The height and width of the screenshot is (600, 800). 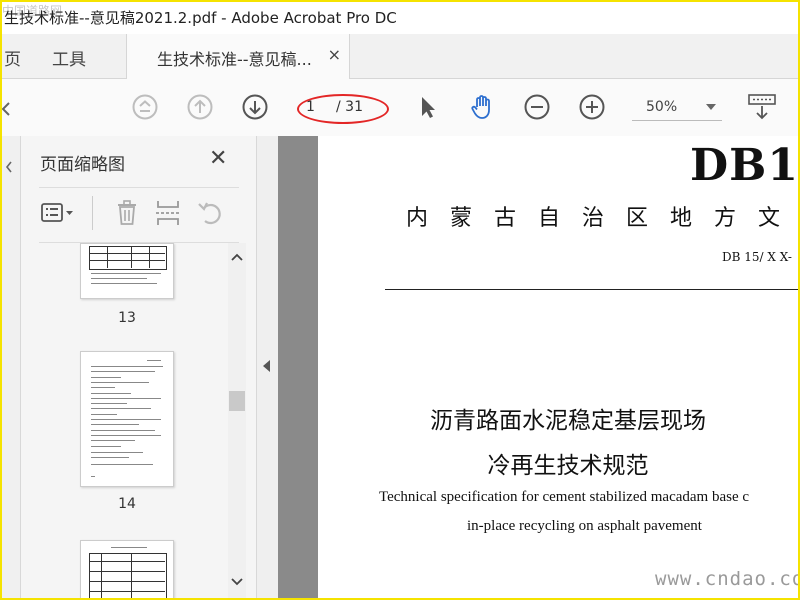 What do you see at coordinates (92, 213) in the screenshot?
I see `toolbar-separator` at bounding box center [92, 213].